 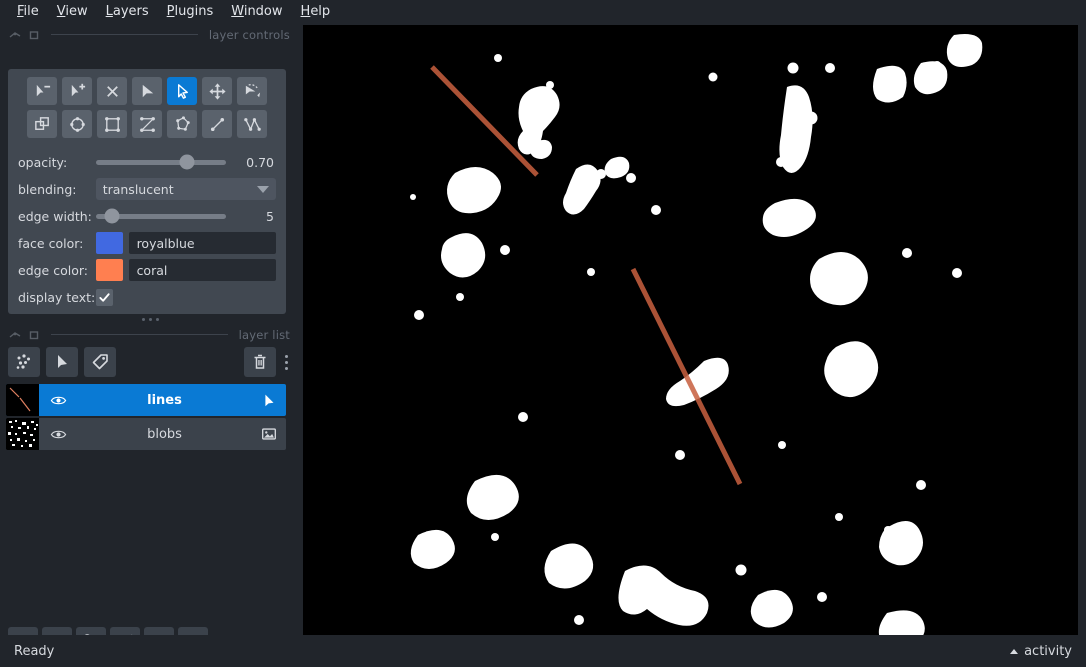 I want to click on edge-color-row: edge color: coral, so click(x=147, y=270).